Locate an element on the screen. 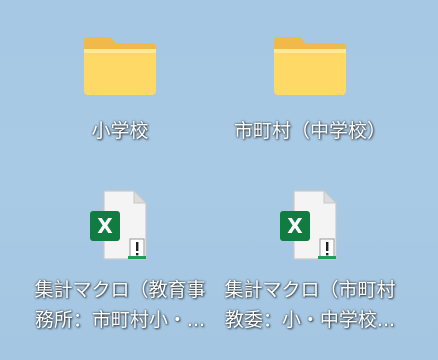 The height and width of the screenshot is (360, 438). file-label-line-1: 集計マクロ（教育事 is located at coordinates (120, 290).